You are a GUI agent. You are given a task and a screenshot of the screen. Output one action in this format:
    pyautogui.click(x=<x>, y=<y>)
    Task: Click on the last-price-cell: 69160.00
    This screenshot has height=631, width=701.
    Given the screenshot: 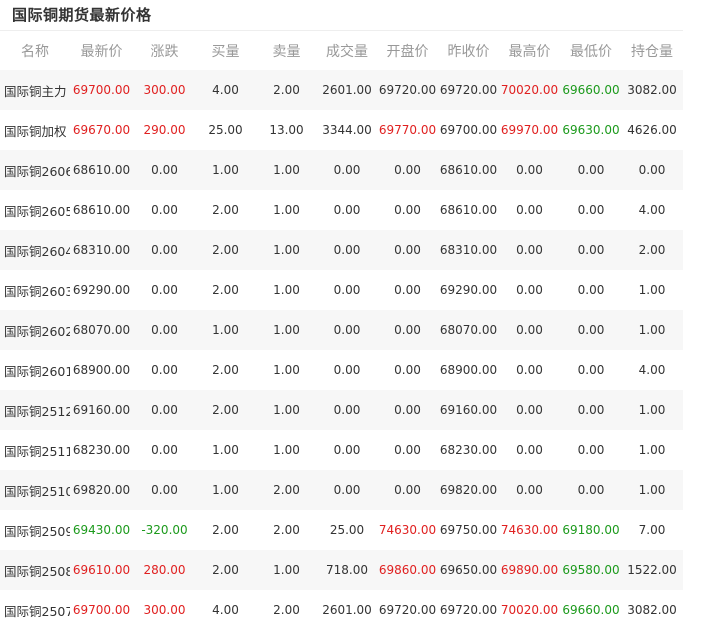 What is the action you would take?
    pyautogui.click(x=101, y=410)
    